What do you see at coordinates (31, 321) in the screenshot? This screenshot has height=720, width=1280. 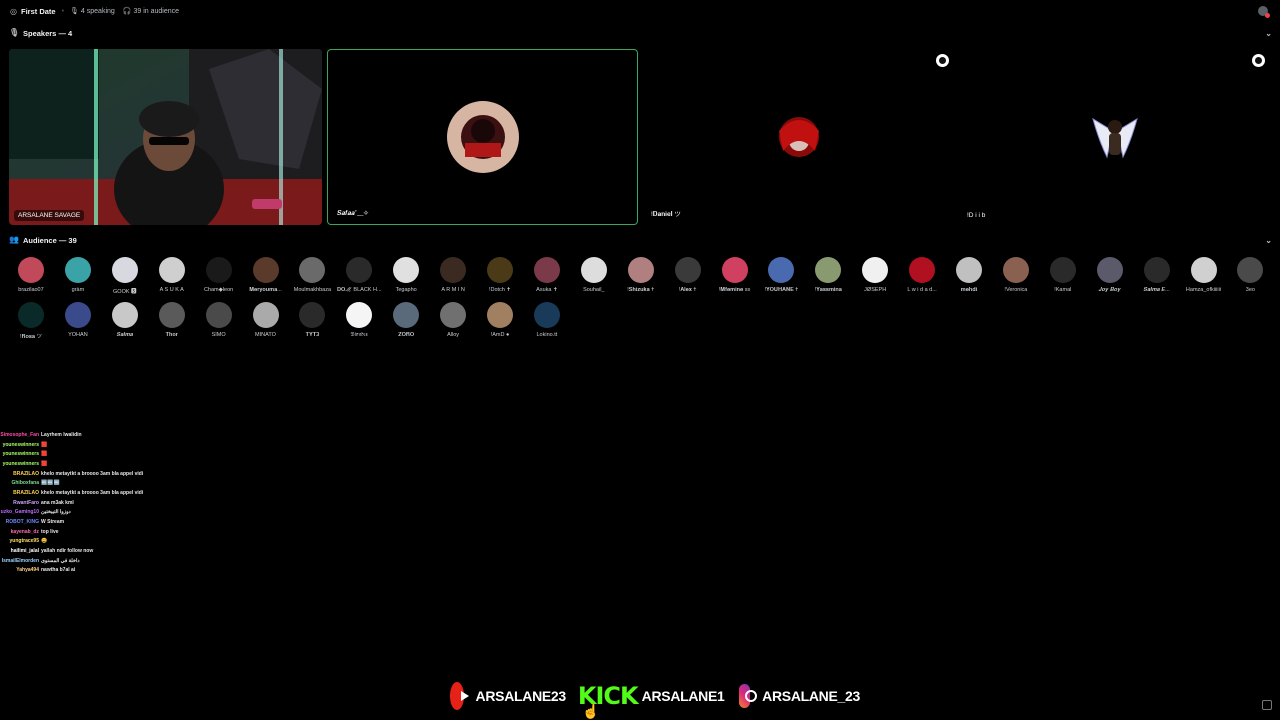 I see `audience-member: !𝐑𝐨𝐬𝐚 ツ` at bounding box center [31, 321].